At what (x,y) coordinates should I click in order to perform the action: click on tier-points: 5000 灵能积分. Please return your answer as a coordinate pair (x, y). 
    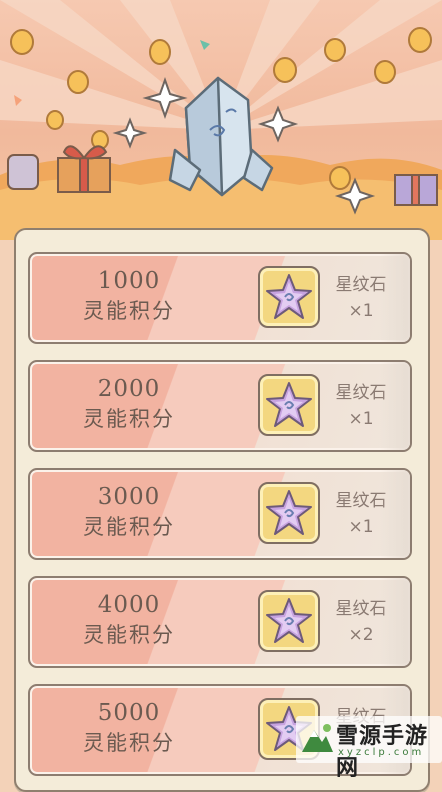
    Looking at the image, I should click on (129, 728).